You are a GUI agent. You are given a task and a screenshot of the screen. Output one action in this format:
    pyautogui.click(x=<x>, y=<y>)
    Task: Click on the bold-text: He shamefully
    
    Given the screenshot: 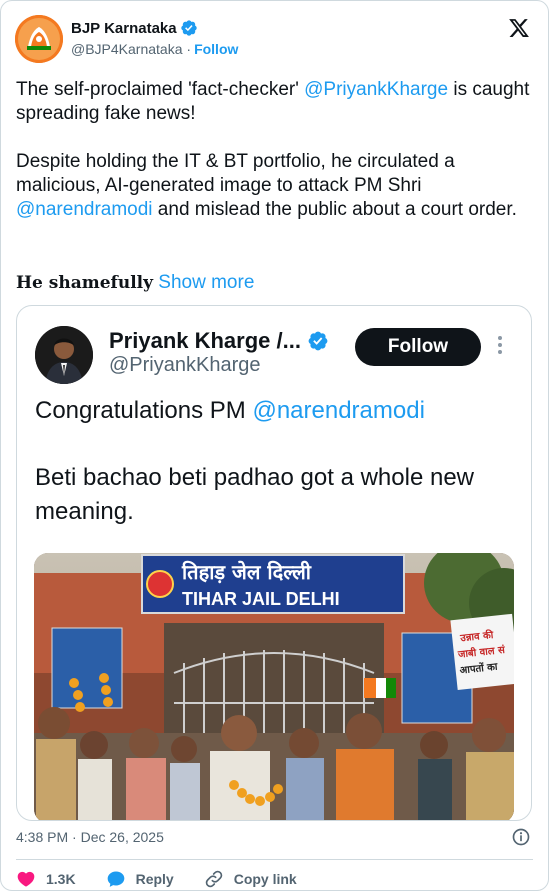 What is the action you would take?
    pyautogui.click(x=85, y=283)
    